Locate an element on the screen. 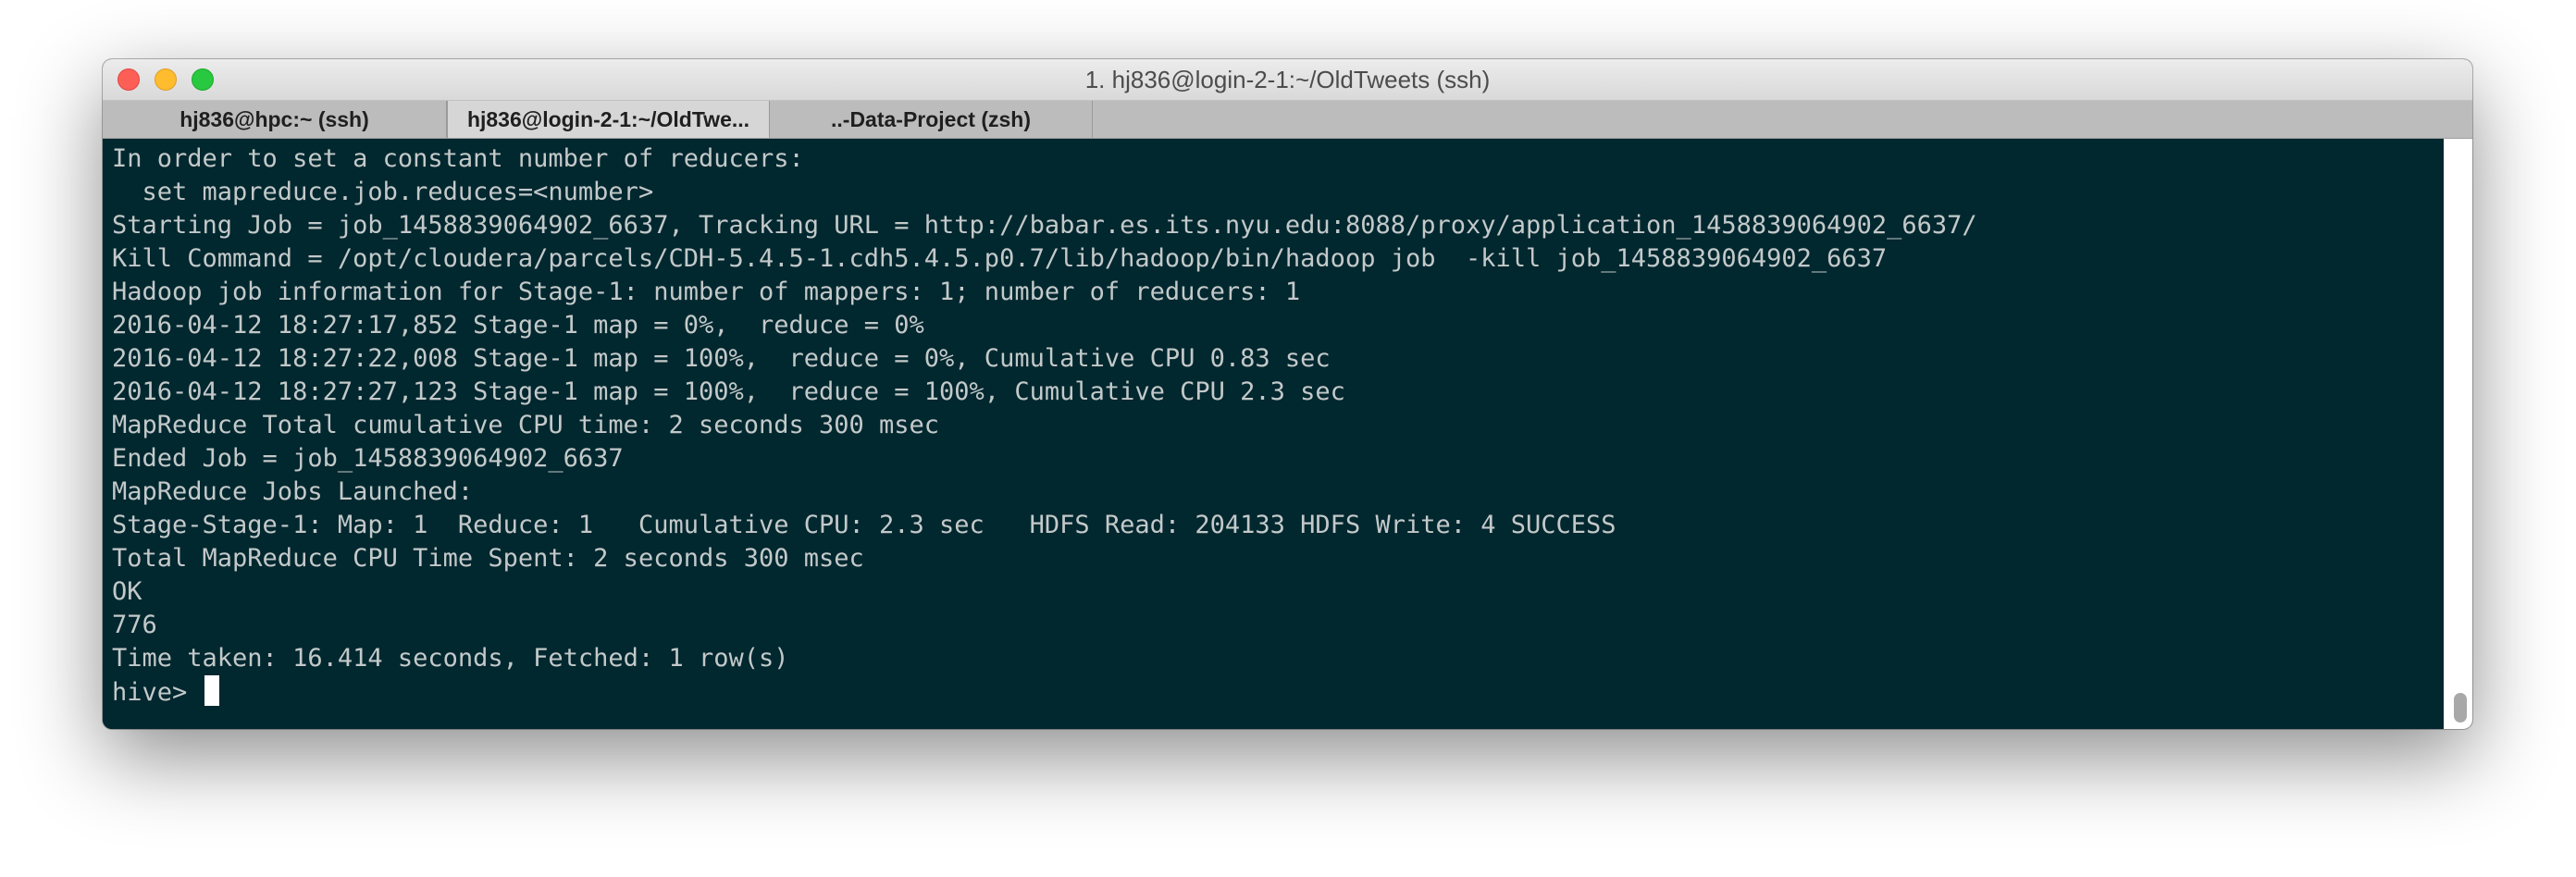 The image size is (2576, 877). text-cursor is located at coordinates (211, 690).